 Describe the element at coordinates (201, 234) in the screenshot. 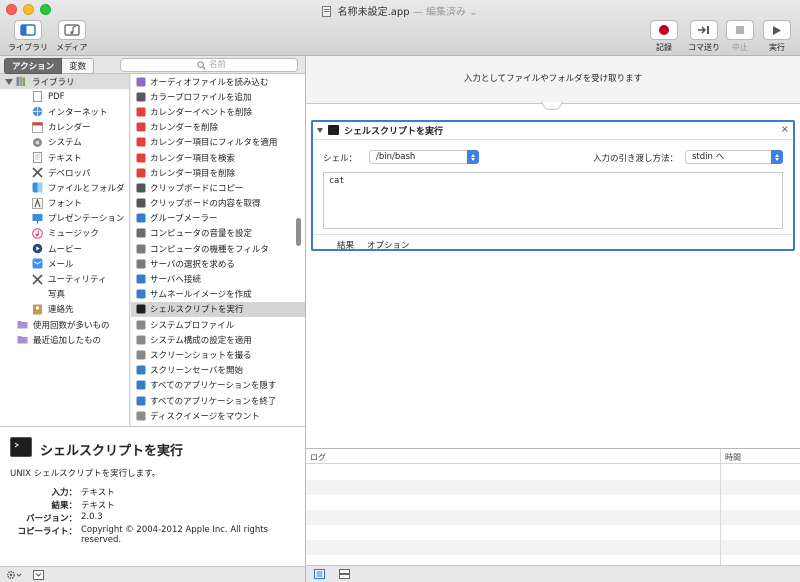

I see `action-item-label: コンピュータの音量を設定` at that location.